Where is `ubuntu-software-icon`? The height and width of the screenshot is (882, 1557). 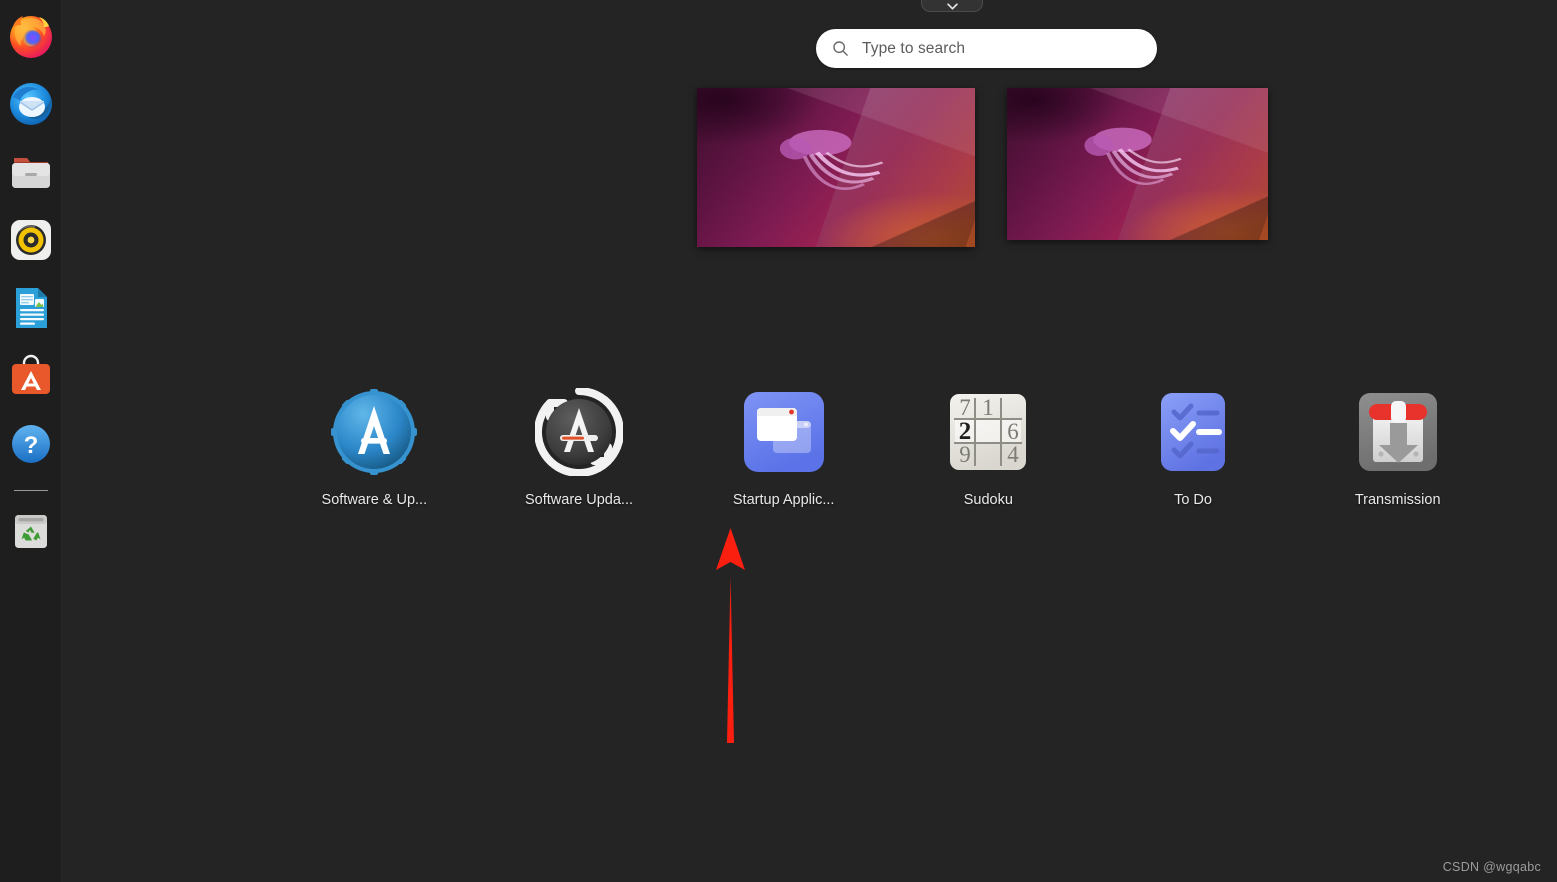
ubuntu-software-icon is located at coordinates (31, 374).